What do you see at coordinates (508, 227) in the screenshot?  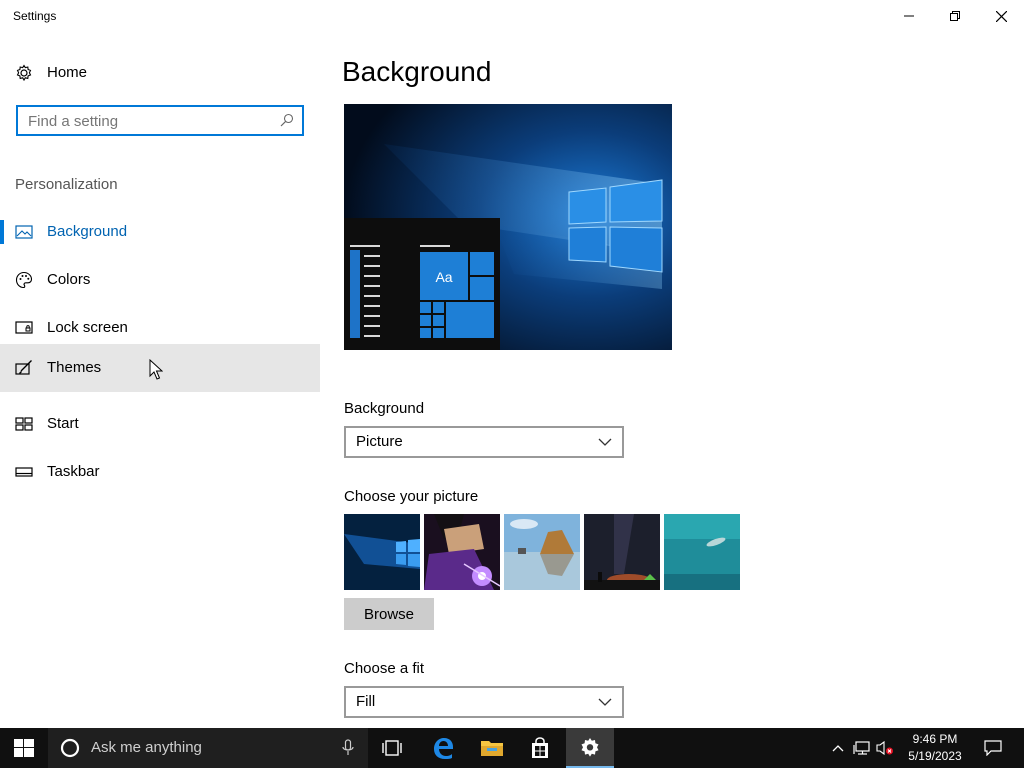 I see `desktop-preview: Aa` at bounding box center [508, 227].